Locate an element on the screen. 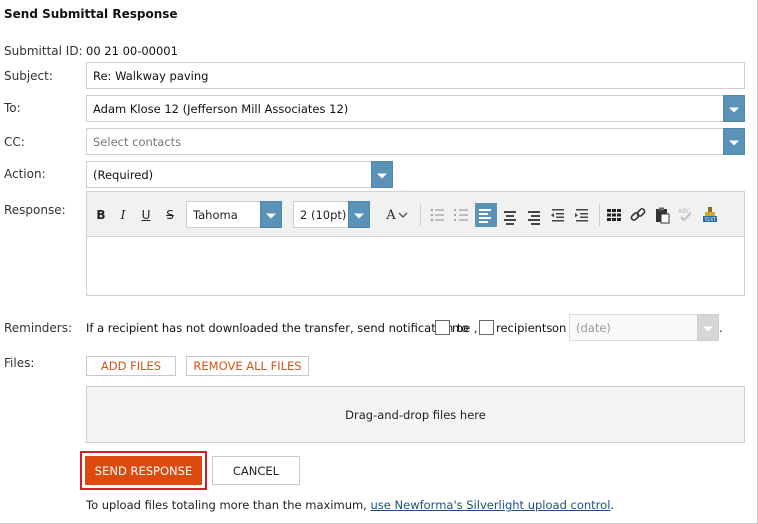 The height and width of the screenshot is (524, 758). font-family-value: Tahoma is located at coordinates (215, 215).